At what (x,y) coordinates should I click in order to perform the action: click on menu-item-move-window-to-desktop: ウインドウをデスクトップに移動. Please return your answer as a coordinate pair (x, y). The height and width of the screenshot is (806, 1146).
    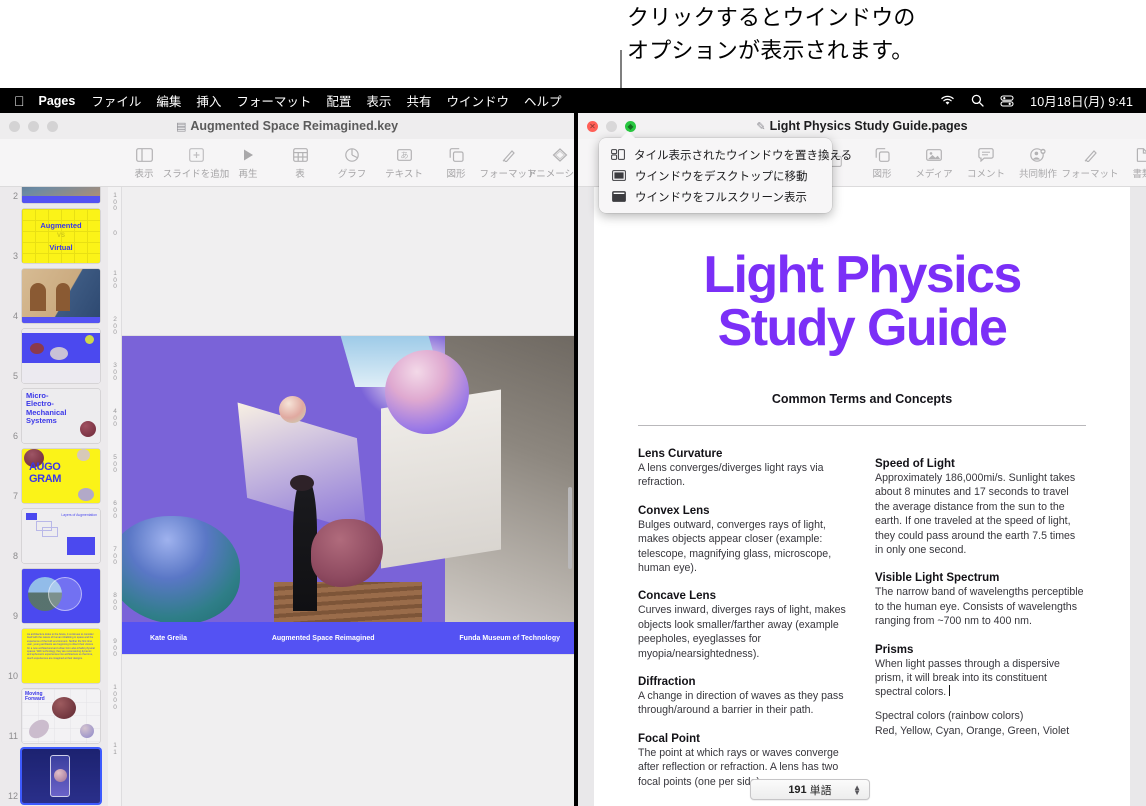
    Looking at the image, I should click on (715, 175).